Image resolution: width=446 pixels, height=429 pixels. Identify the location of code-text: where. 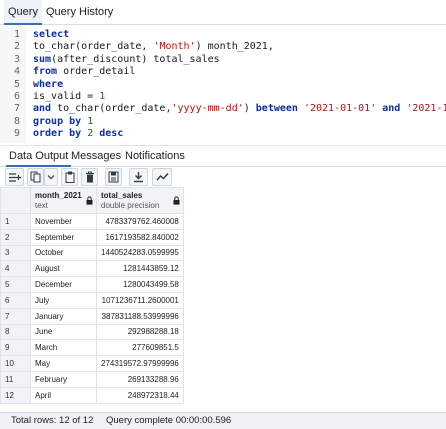
(48, 85).